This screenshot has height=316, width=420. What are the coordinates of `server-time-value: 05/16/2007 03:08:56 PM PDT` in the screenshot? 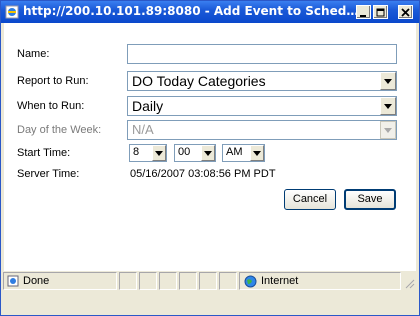 It's located at (203, 174).